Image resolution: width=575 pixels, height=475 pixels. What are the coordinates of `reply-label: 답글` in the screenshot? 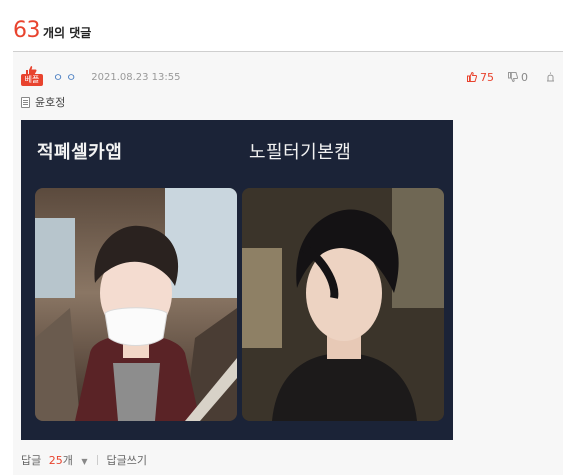 It's located at (31, 460).